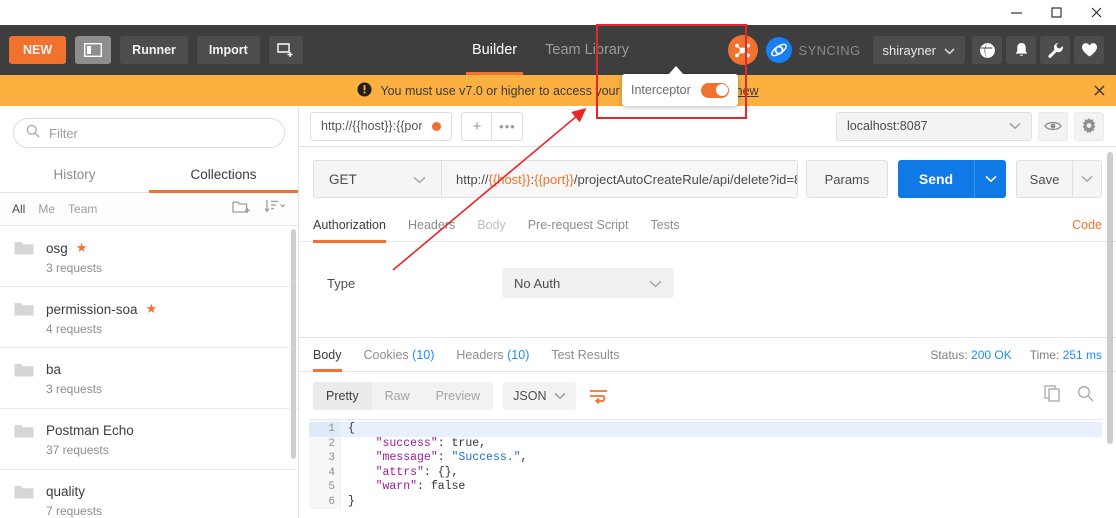  What do you see at coordinates (715, 90) in the screenshot?
I see `interceptor-toggle` at bounding box center [715, 90].